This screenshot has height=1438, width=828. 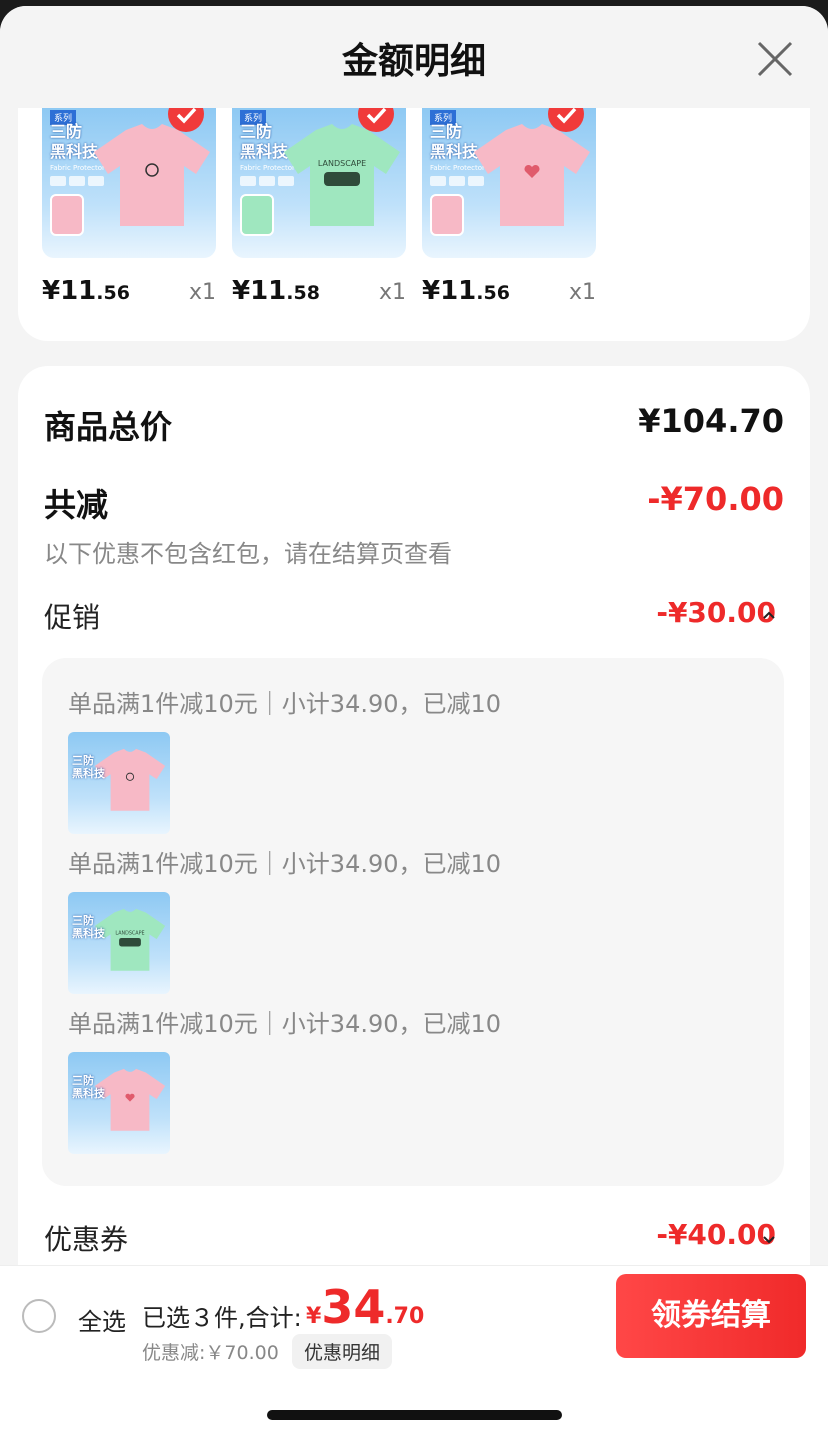 I want to click on reduce-value: -¥70.00, so click(x=715, y=499).